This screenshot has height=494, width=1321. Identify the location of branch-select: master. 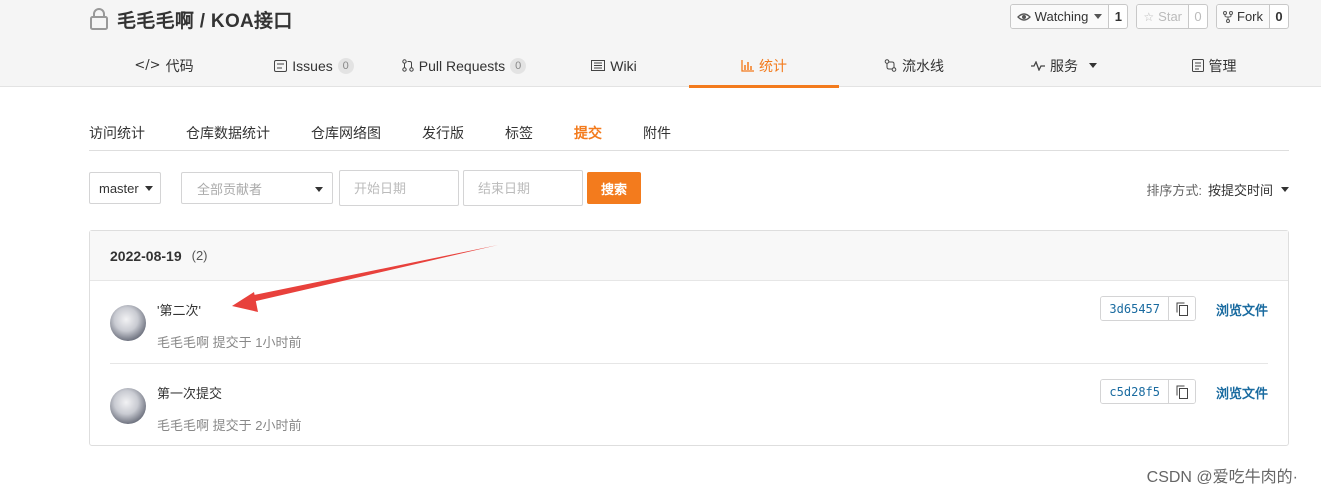
(125, 188).